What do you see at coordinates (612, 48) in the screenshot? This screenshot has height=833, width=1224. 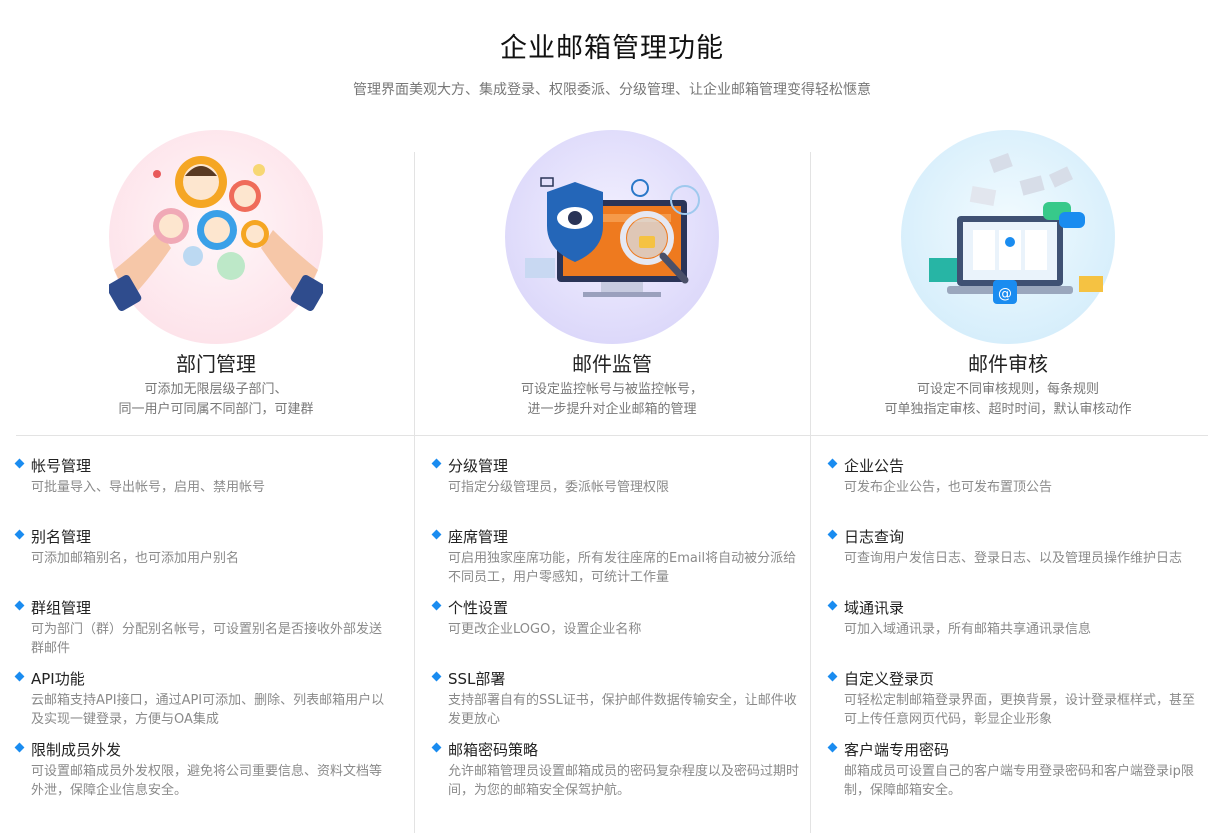 I see `page-title: 企业邮箱管理功能` at bounding box center [612, 48].